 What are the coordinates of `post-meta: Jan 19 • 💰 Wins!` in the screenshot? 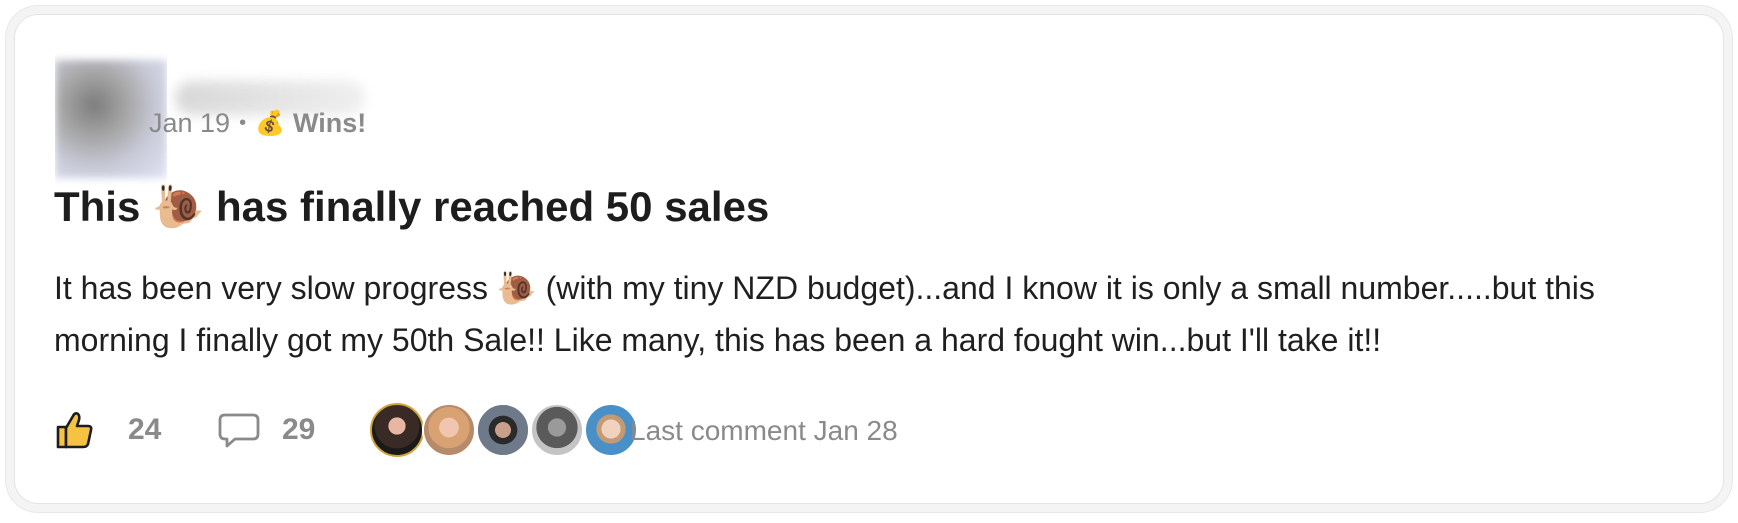 It's located at (257, 123).